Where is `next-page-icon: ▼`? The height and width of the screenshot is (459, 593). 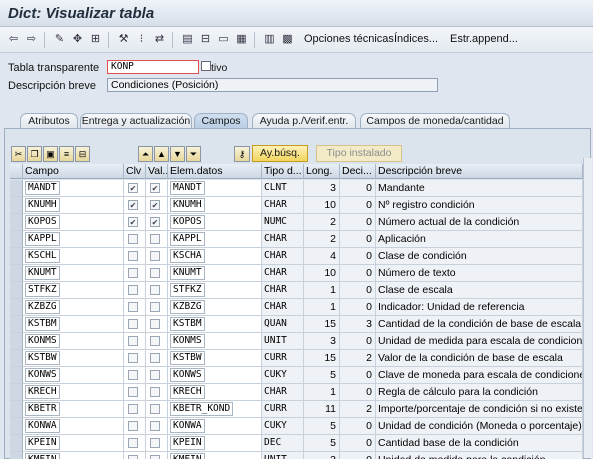
next-page-icon: ▼ is located at coordinates (177, 154).